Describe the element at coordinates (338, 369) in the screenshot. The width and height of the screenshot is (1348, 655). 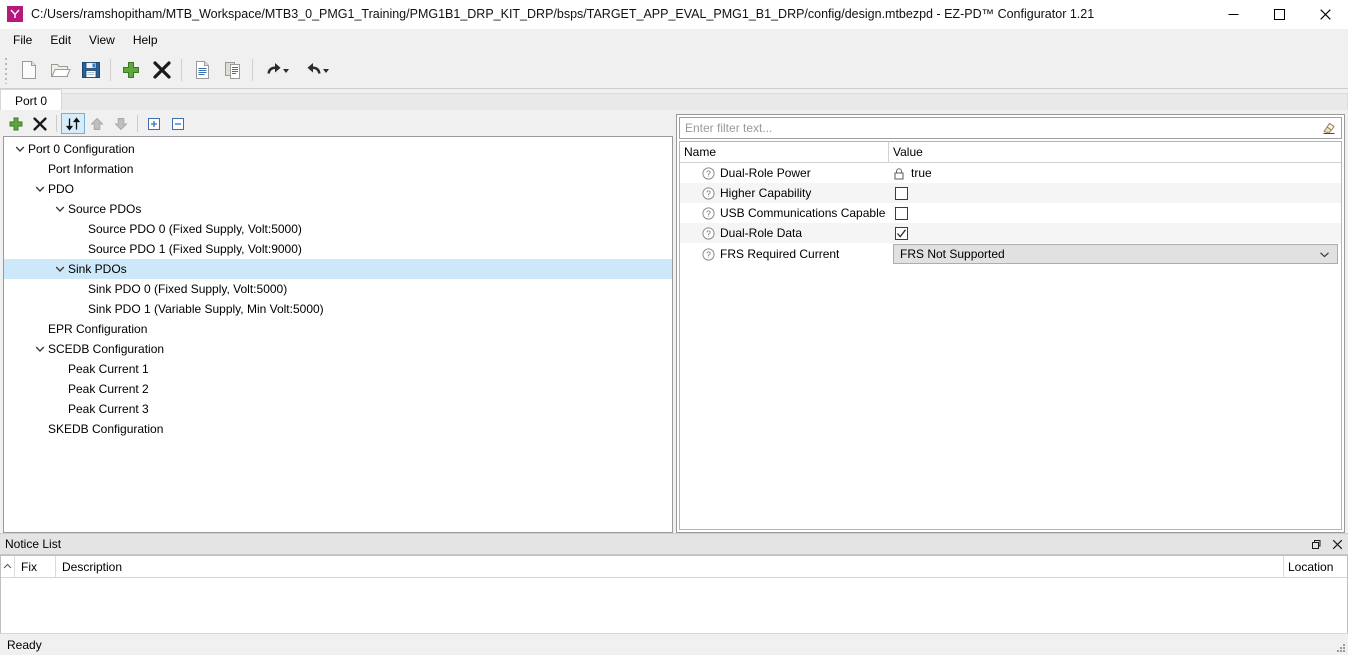
I see `tree-item: Peak Current 1` at that location.